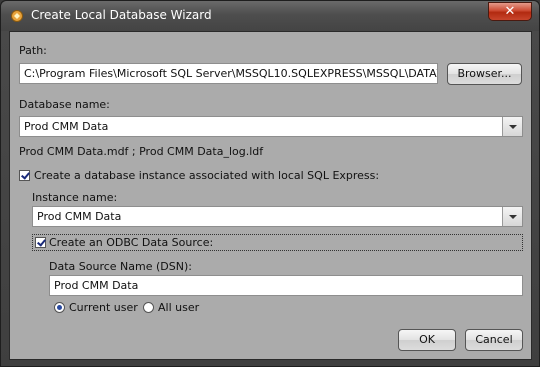 This screenshot has width=540, height=367. Describe the element at coordinates (120, 266) in the screenshot. I see `dsn-label: Data Source Name (DSN):` at that location.